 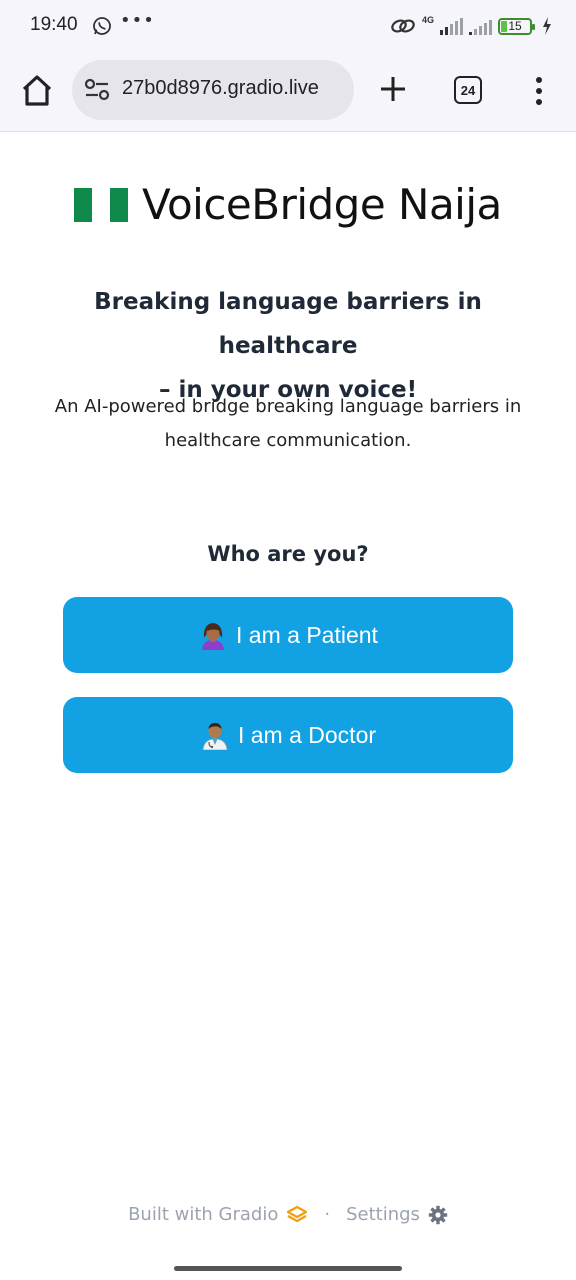 I want to click on nigeria-flag-icon, so click(x=101, y=205).